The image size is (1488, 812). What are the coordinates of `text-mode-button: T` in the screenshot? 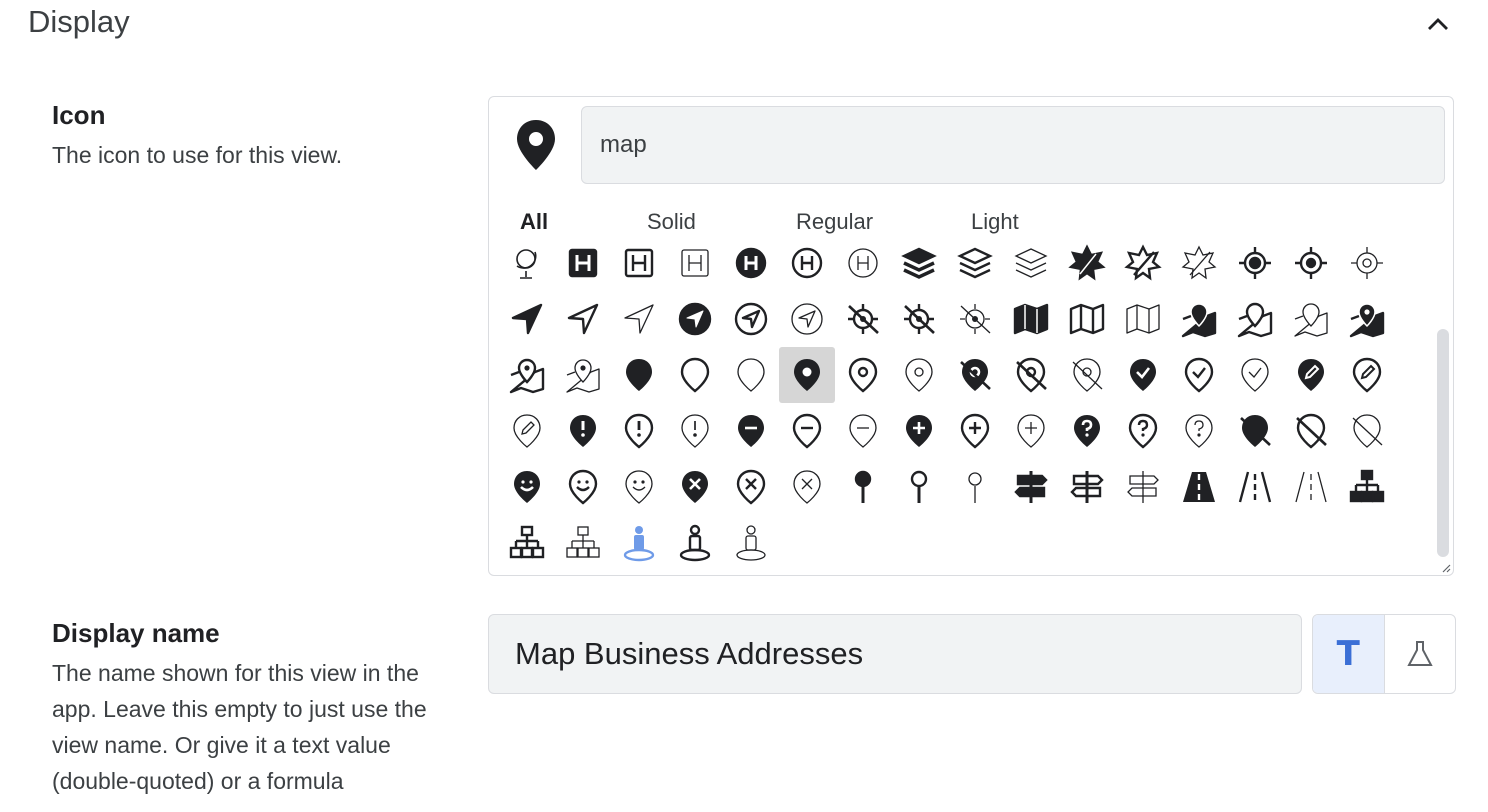 It's located at (1349, 654).